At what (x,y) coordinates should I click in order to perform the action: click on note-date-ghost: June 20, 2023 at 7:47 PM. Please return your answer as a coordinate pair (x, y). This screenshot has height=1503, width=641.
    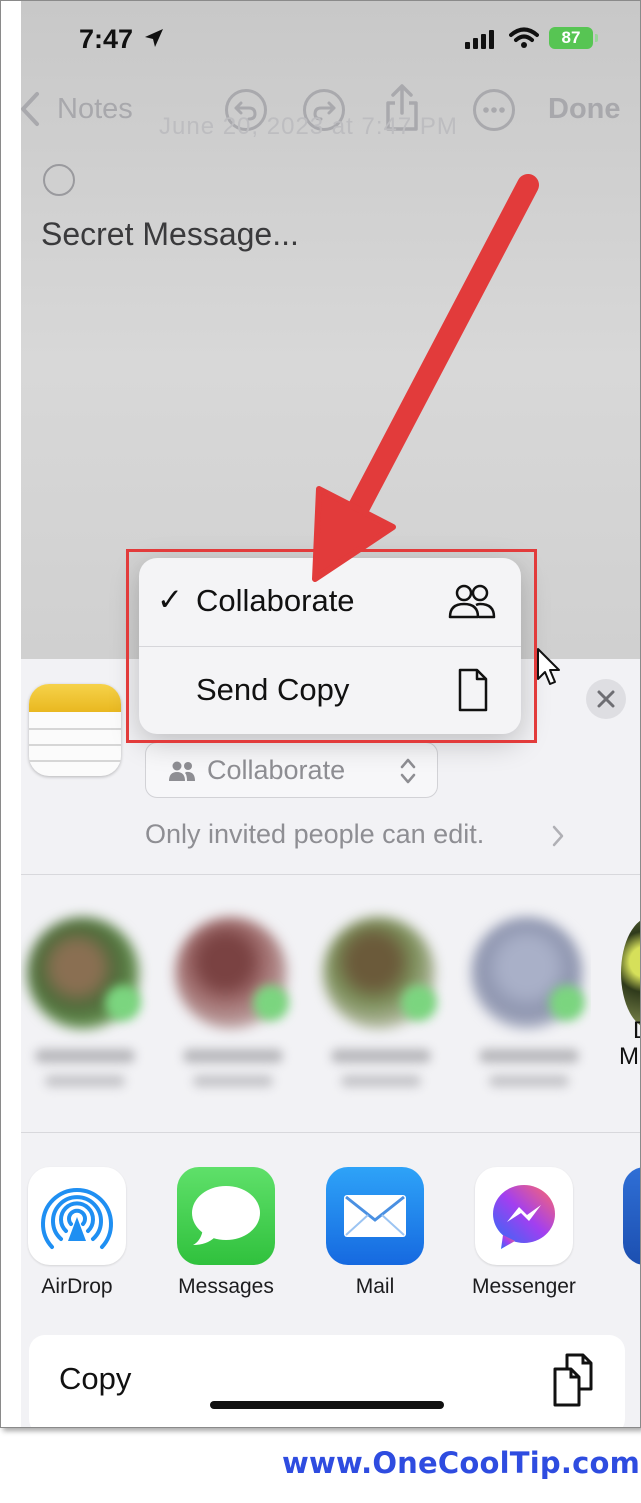
    Looking at the image, I should click on (308, 126).